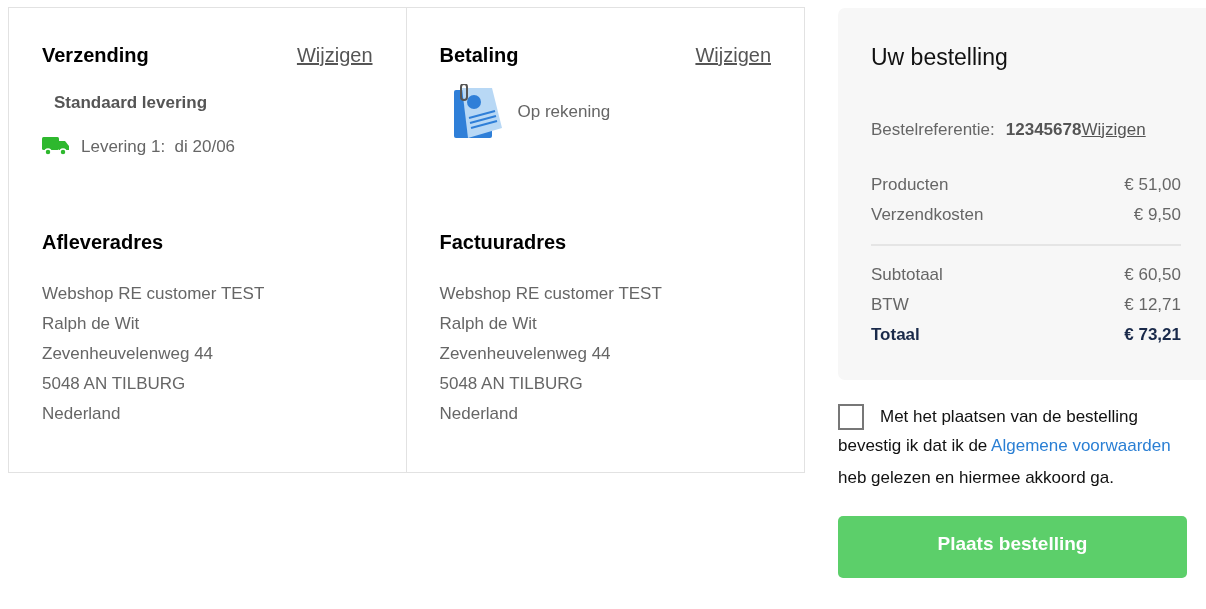  I want to click on truck-icon, so click(56, 146).